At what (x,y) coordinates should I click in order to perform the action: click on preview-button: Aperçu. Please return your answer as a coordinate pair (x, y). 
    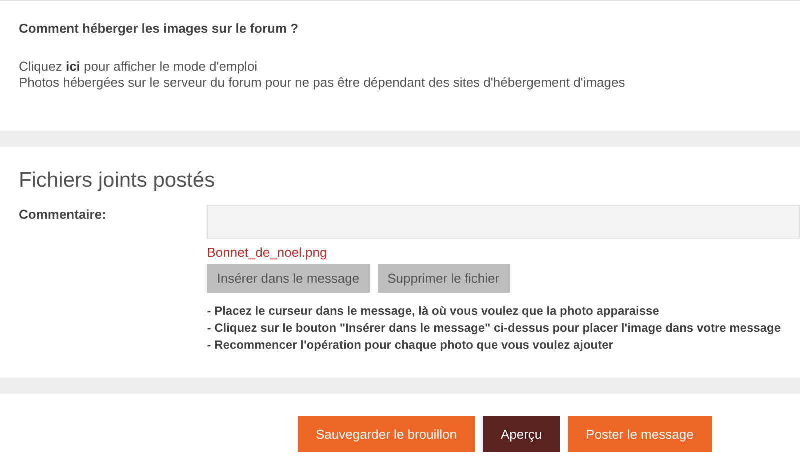
    Looking at the image, I should click on (521, 434).